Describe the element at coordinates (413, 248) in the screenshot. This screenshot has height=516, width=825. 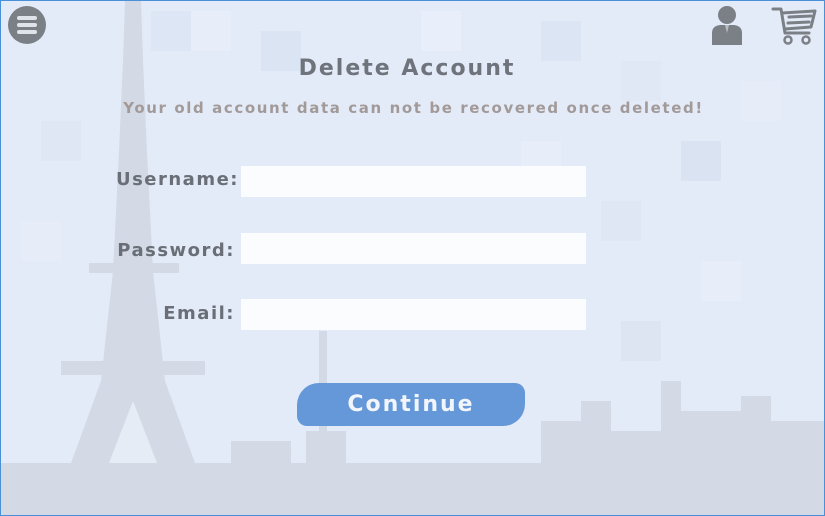
I see `password-field` at that location.